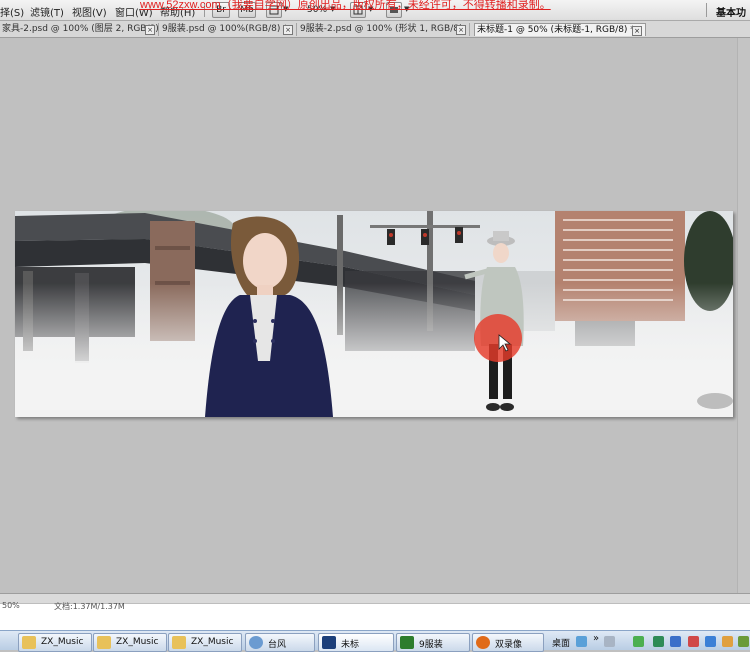 This screenshot has width=750, height=652. Describe the element at coordinates (89, 11) in the screenshot. I see `menu-view: 视图(V)` at that location.